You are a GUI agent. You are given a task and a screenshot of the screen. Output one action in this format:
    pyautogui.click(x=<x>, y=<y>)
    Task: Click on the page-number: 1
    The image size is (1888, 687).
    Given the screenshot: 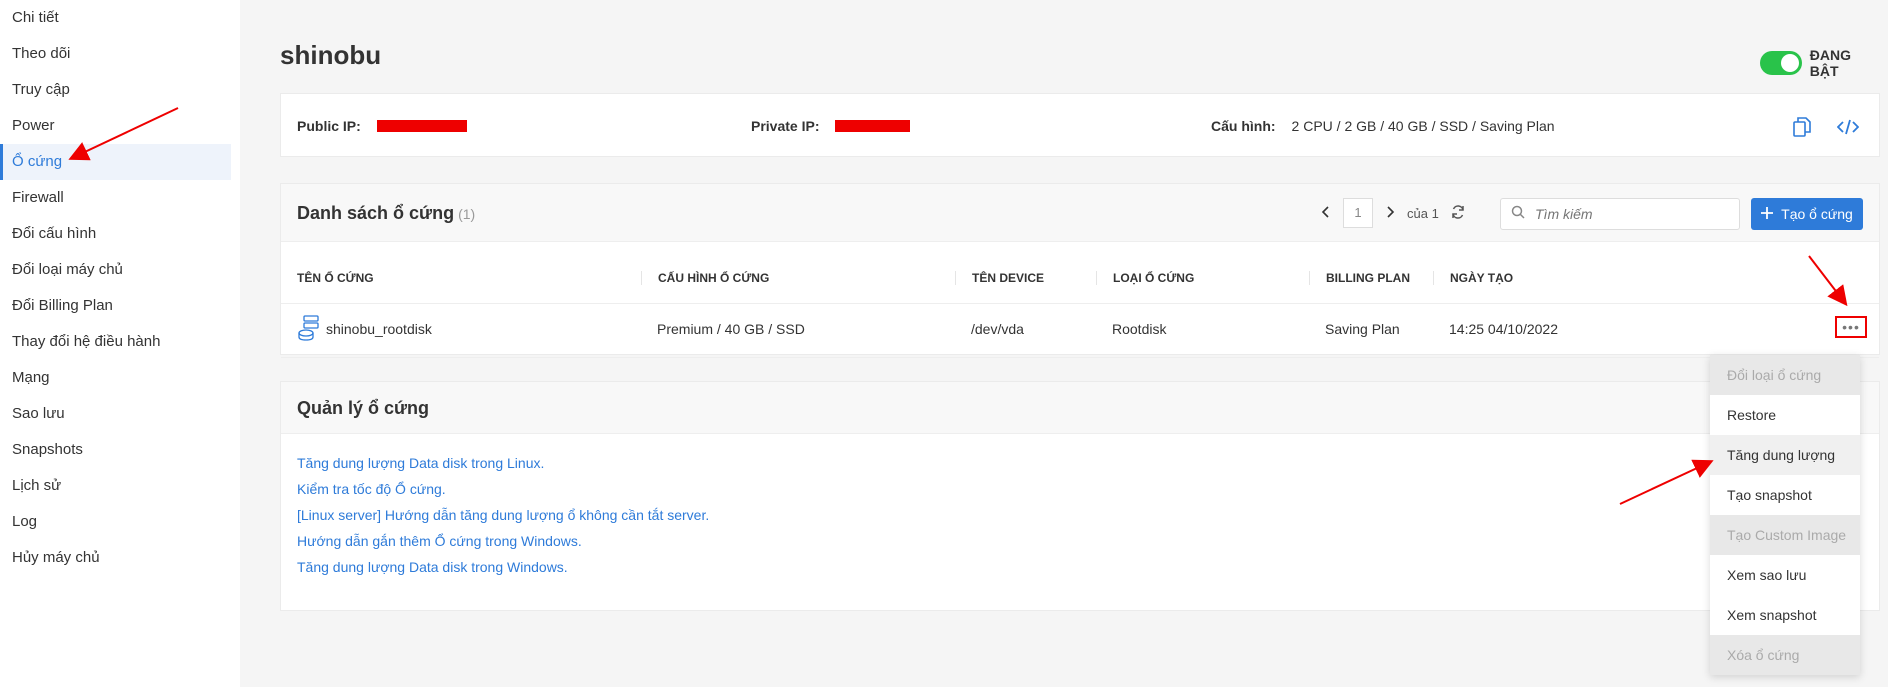 What is the action you would take?
    pyautogui.click(x=1358, y=213)
    